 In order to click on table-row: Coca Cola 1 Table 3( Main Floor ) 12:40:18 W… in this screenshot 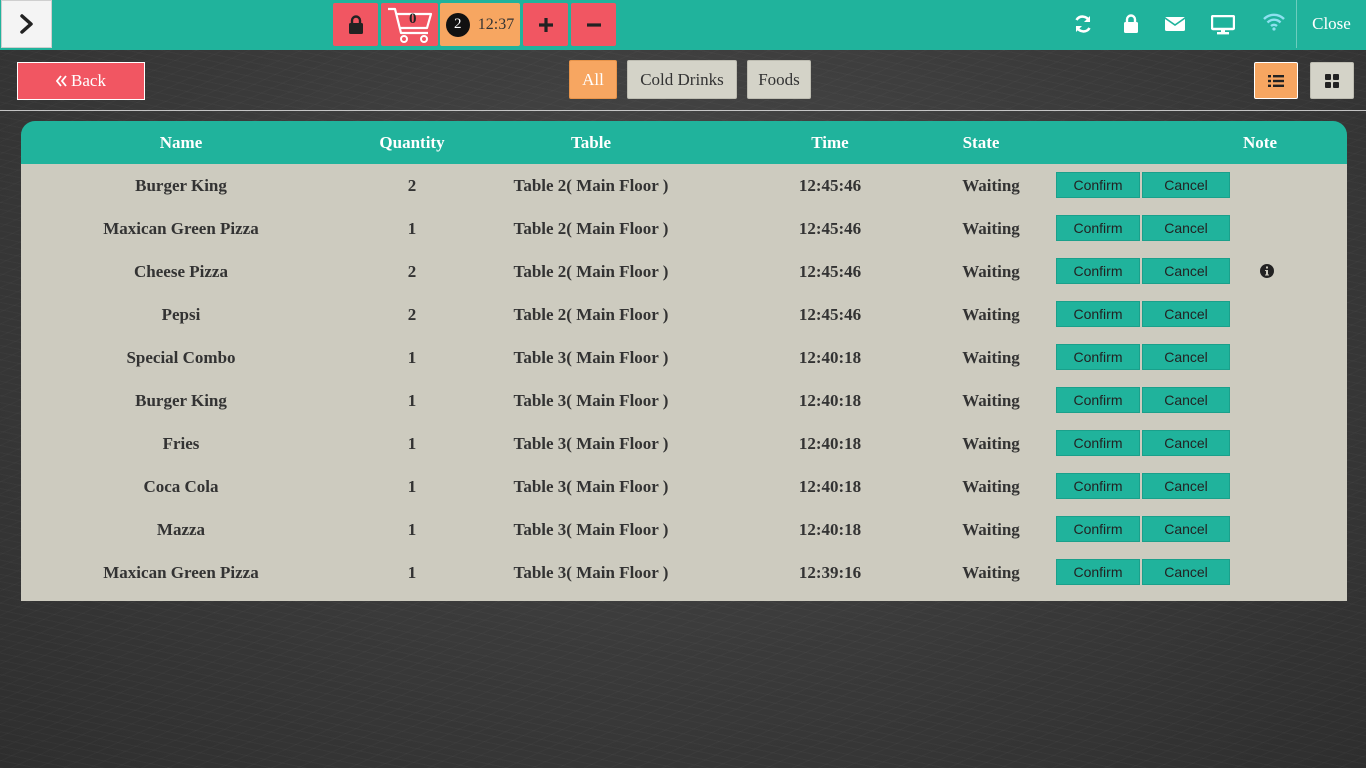, I will do `click(684, 486)`.